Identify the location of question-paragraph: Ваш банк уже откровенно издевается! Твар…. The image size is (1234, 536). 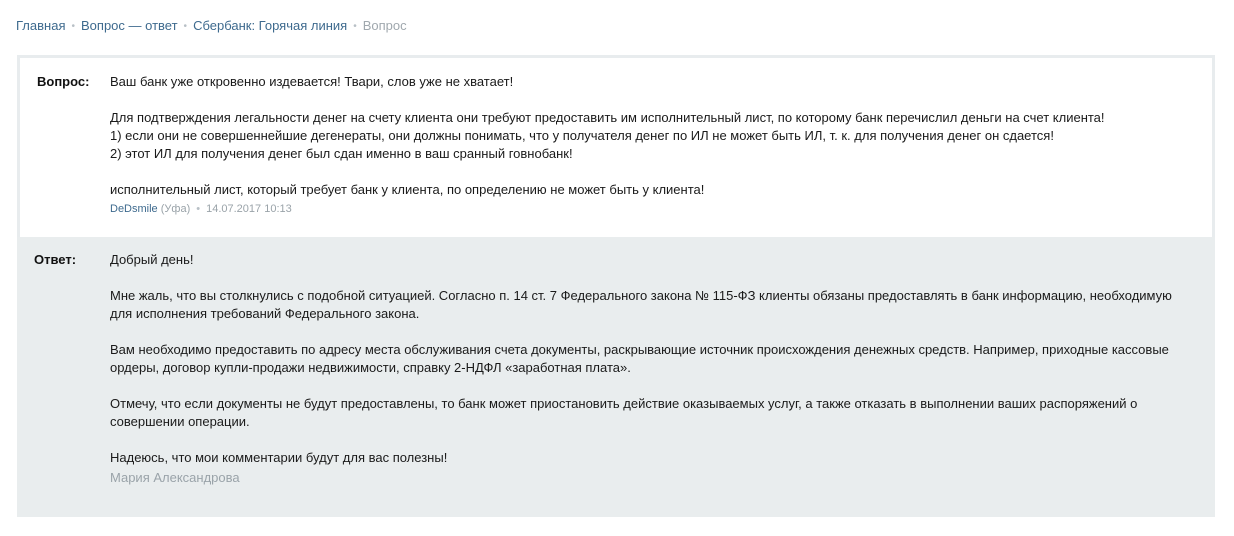
(312, 81).